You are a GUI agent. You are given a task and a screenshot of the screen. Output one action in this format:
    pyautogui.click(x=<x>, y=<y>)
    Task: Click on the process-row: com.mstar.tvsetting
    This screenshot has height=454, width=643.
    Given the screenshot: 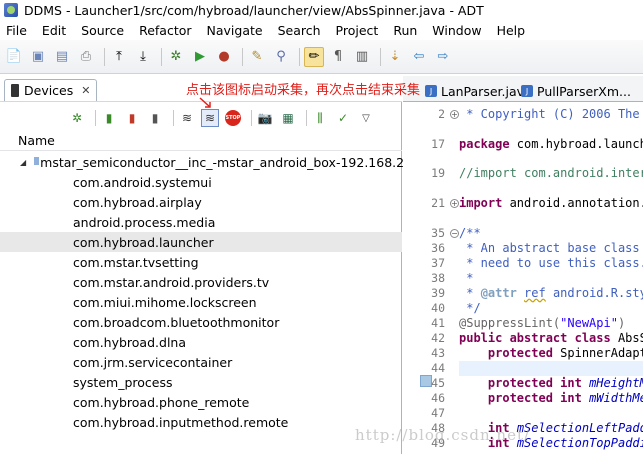 What is the action you would take?
    pyautogui.click(x=201, y=262)
    